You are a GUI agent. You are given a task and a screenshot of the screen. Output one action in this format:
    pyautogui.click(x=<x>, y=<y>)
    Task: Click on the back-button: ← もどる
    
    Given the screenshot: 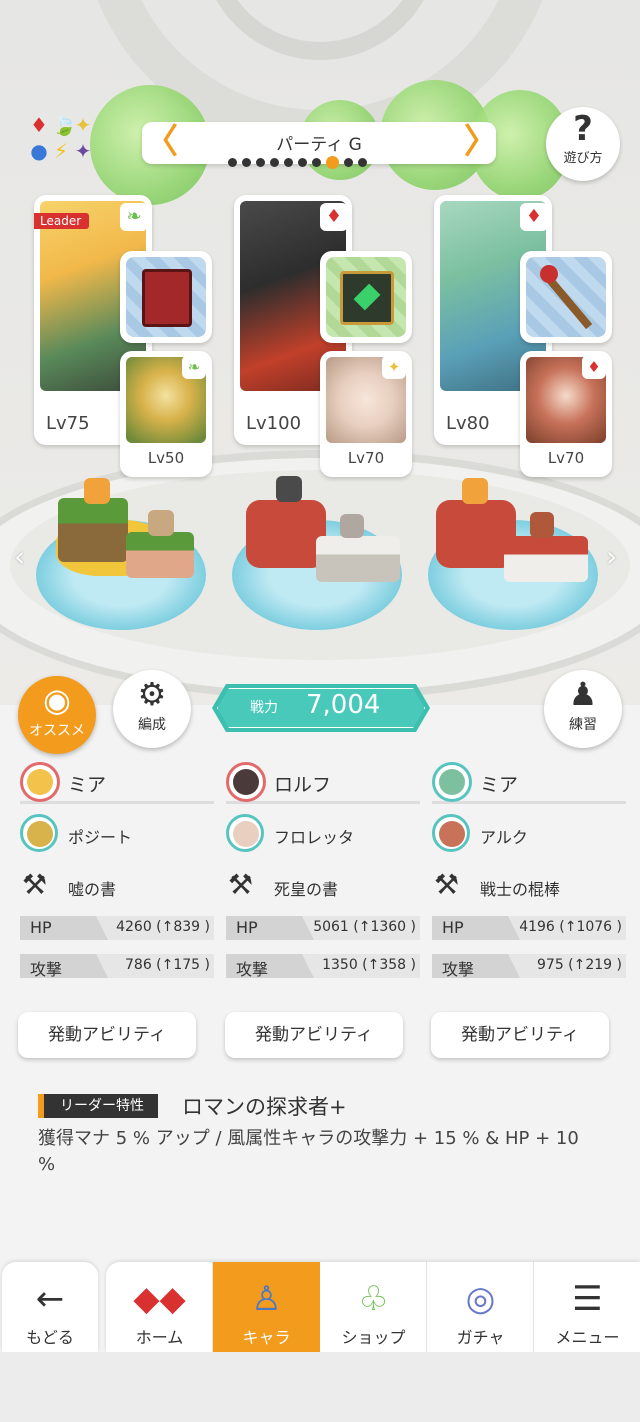 What is the action you would take?
    pyautogui.click(x=50, y=1307)
    